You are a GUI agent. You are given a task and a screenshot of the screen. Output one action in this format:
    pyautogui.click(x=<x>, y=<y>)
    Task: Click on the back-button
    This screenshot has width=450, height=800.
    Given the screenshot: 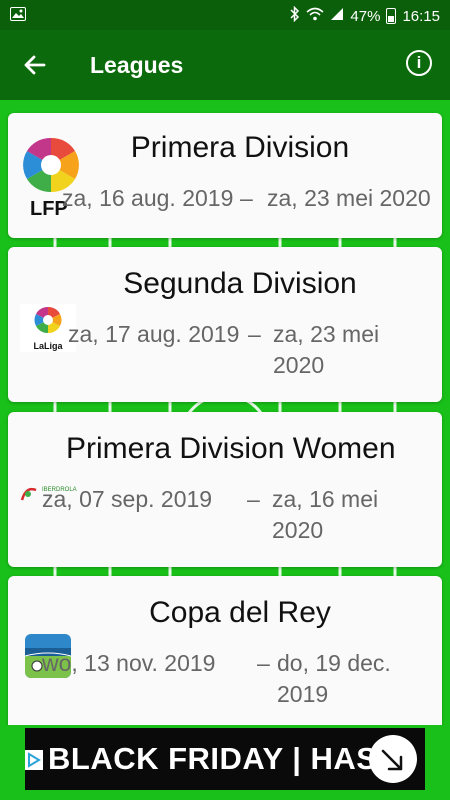 What is the action you would take?
    pyautogui.click(x=35, y=65)
    